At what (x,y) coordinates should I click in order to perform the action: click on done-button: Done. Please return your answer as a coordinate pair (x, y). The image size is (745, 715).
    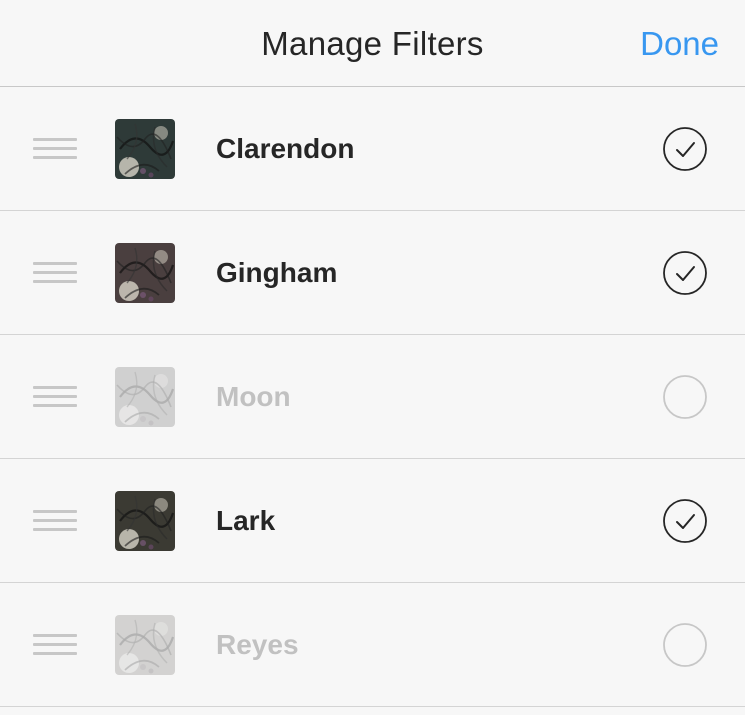
    Looking at the image, I should click on (679, 43).